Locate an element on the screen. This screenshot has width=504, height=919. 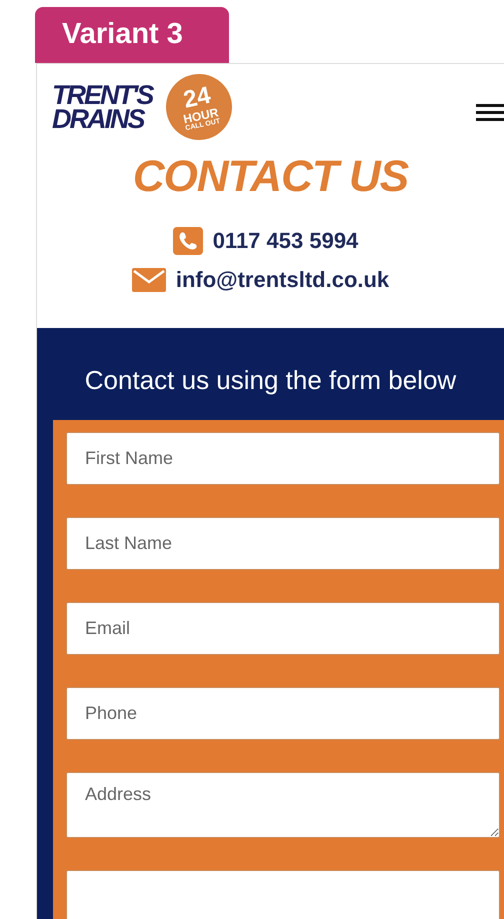
envelope-icon is located at coordinates (149, 280).